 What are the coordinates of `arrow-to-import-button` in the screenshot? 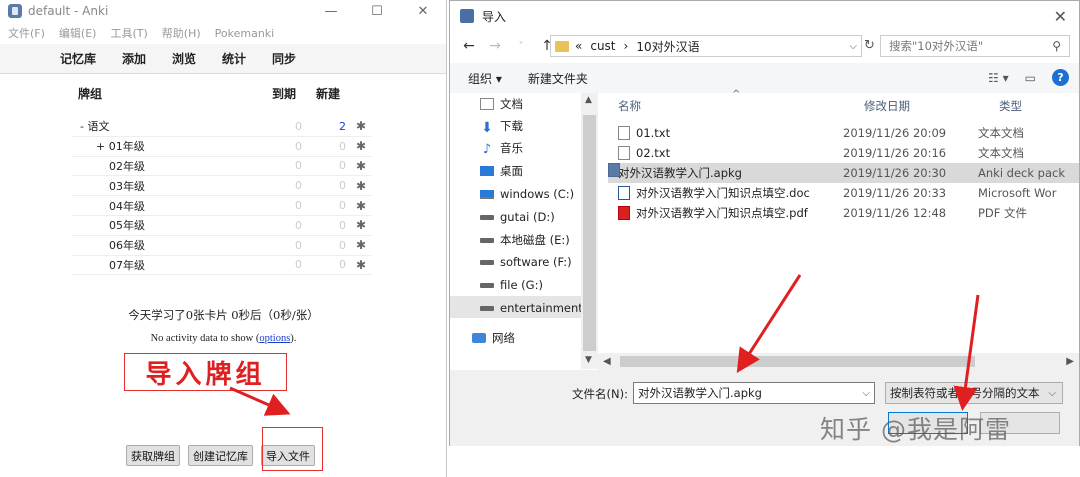 It's located at (260, 401).